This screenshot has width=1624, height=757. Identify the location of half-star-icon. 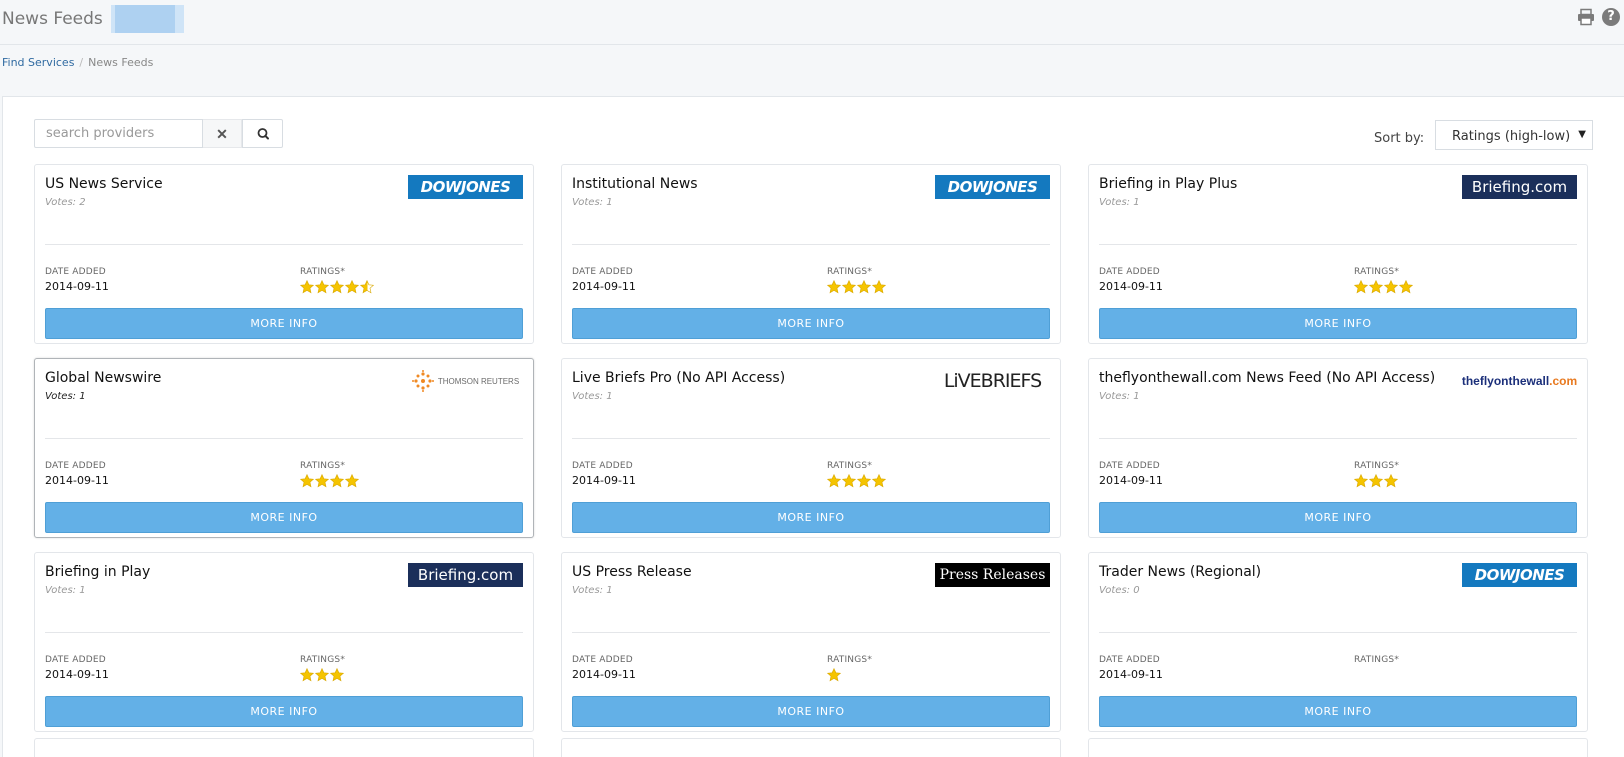
(367, 287).